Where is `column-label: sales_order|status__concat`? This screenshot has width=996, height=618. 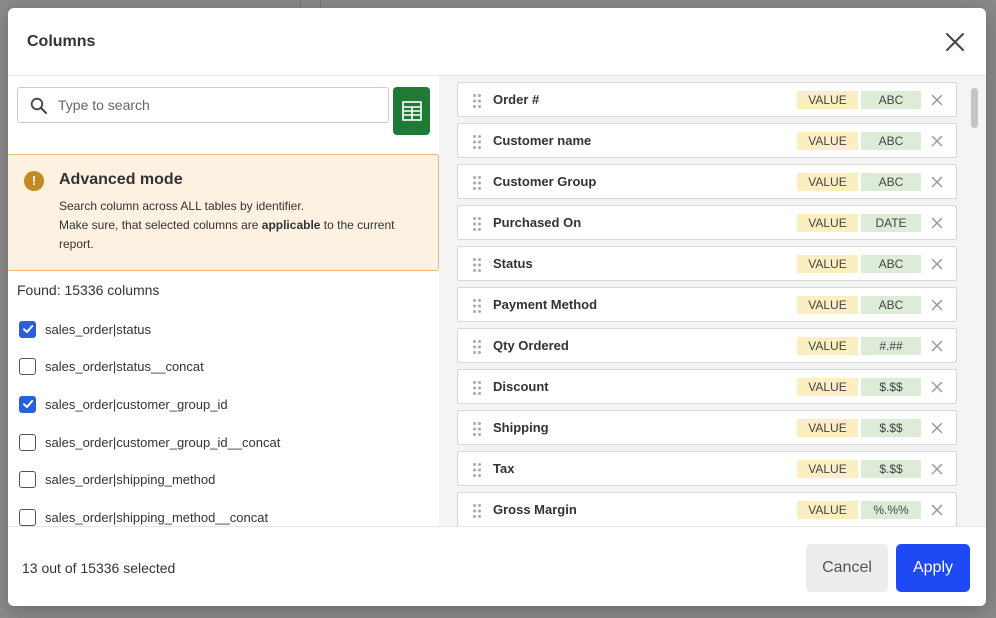
column-label: sales_order|status__concat is located at coordinates (124, 366).